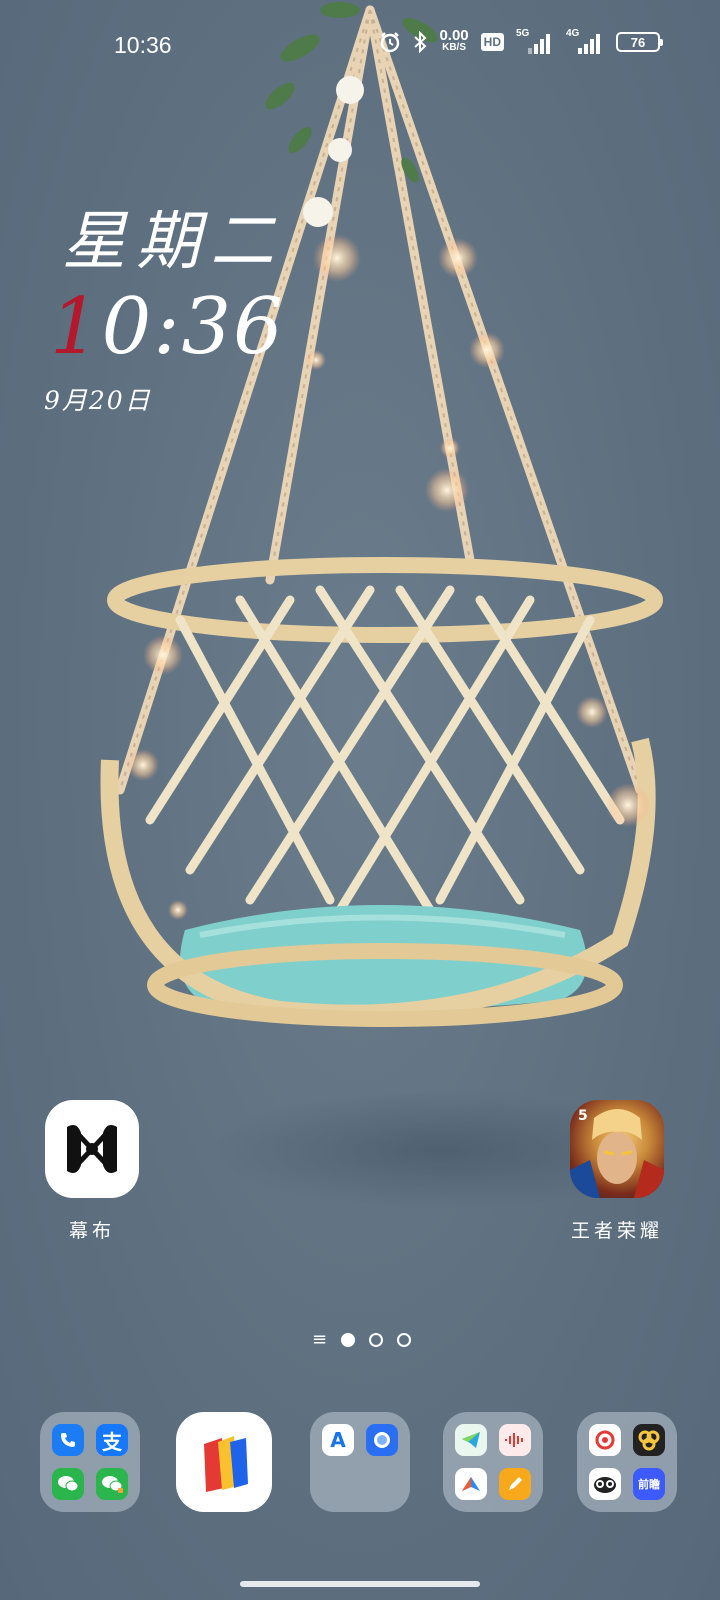  What do you see at coordinates (454, 35) in the screenshot?
I see `network-speed-value: 0.00` at bounding box center [454, 35].